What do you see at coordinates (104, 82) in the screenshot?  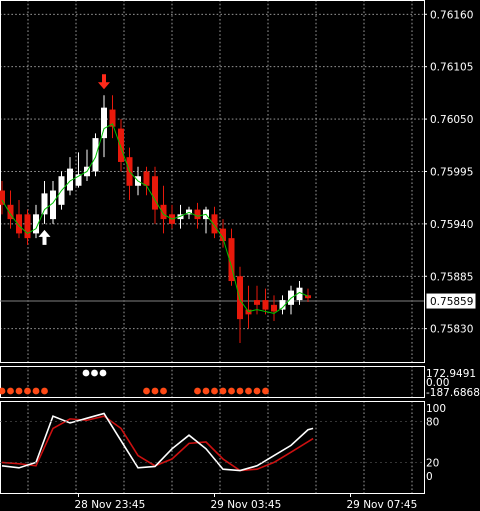 I see `sell-arrow-icon` at bounding box center [104, 82].